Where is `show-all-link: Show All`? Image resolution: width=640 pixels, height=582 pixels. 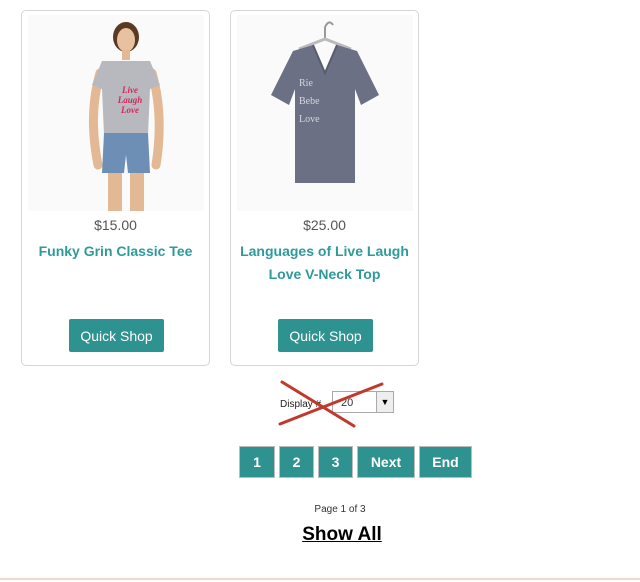 show-all-link: Show All is located at coordinates (320, 535).